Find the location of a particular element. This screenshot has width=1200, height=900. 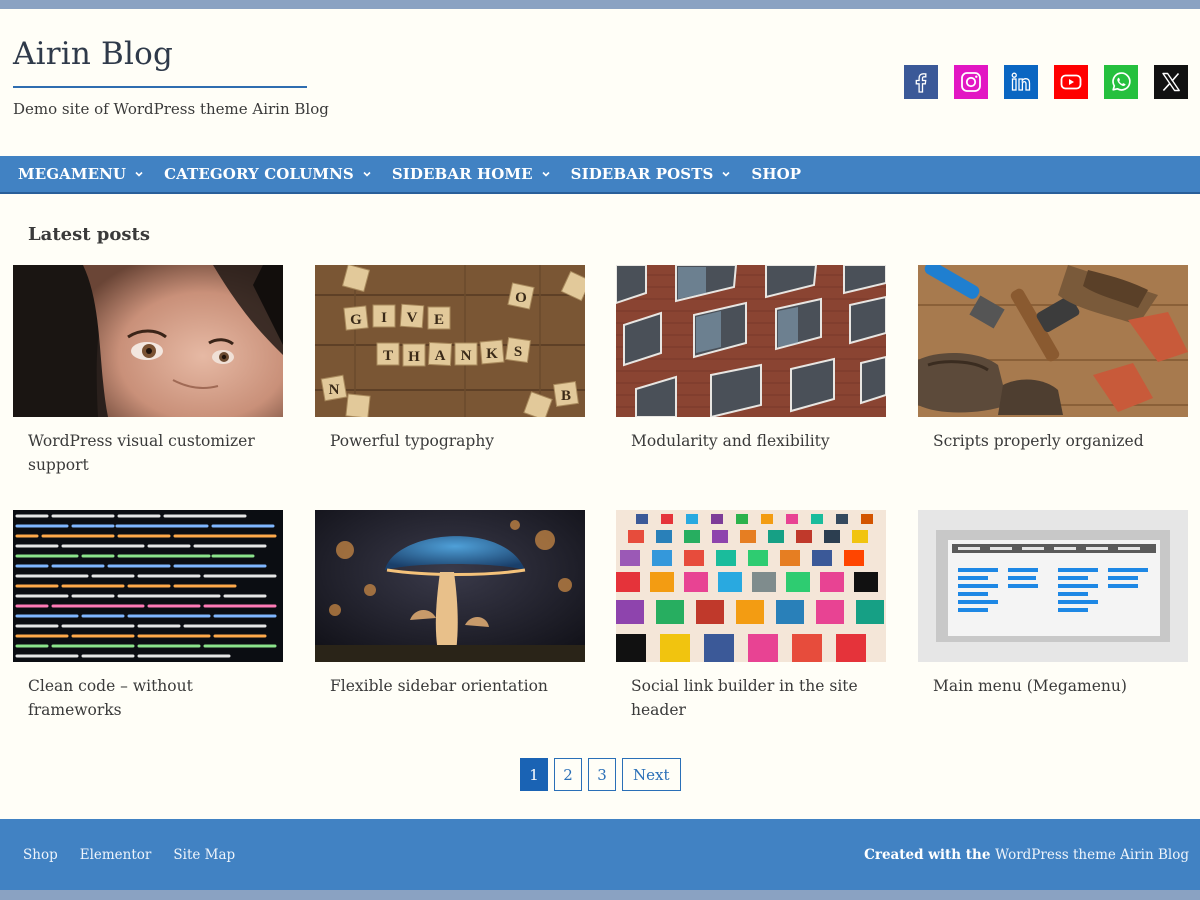

post-card: Main menu (Megamenu) is located at coordinates (1053, 604).